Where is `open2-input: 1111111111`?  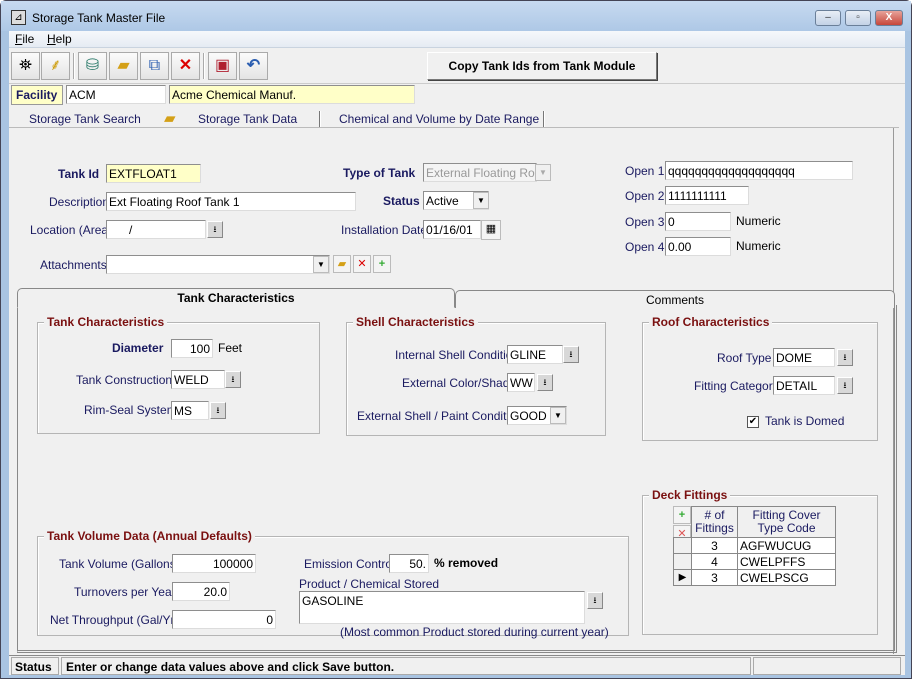
open2-input: 1111111111 is located at coordinates (707, 195).